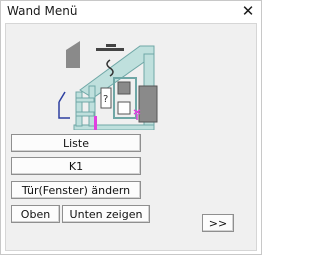 The width and height of the screenshot is (320, 255). I want to click on unten-zeigen-button: Unten zeigen, so click(106, 214).